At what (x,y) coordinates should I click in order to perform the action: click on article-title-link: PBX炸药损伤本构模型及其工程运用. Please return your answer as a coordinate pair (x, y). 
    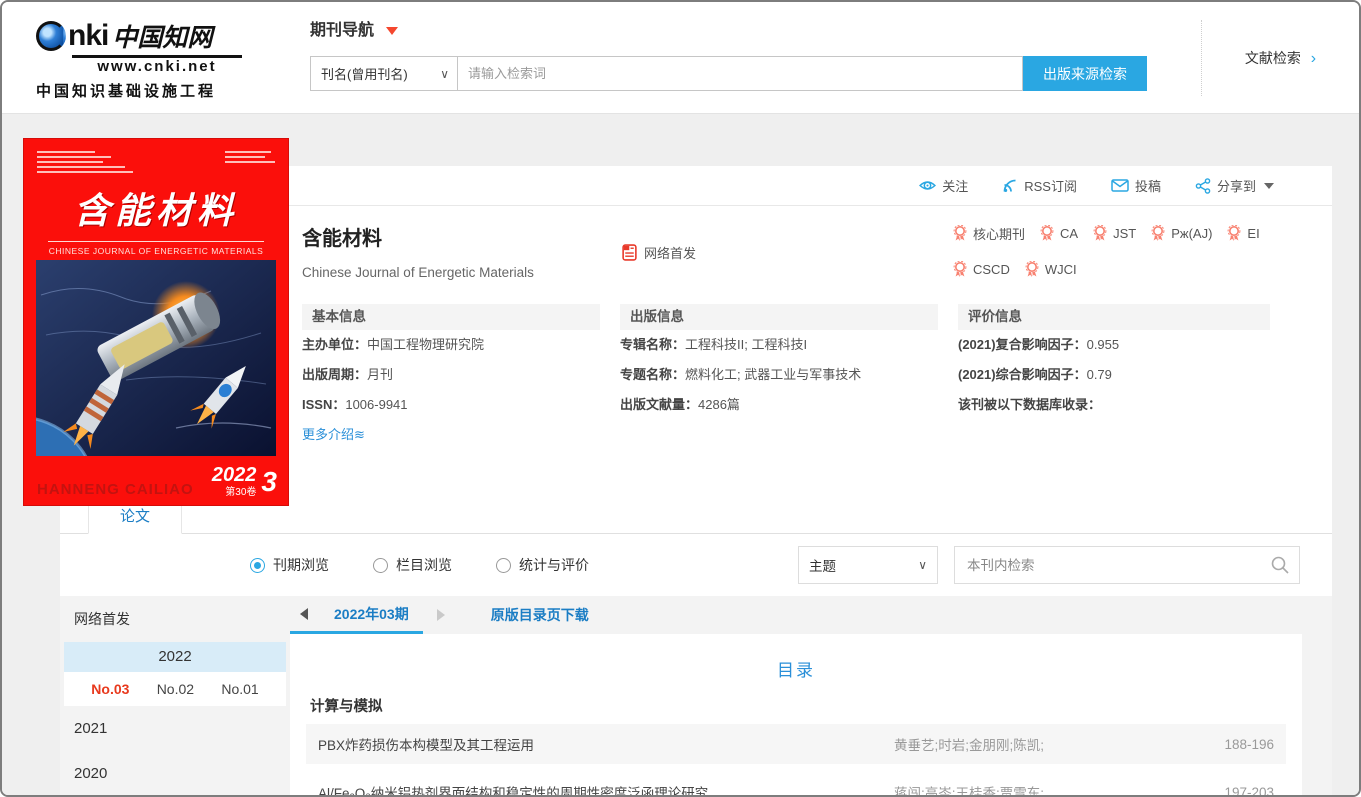
    Looking at the image, I should click on (606, 744).